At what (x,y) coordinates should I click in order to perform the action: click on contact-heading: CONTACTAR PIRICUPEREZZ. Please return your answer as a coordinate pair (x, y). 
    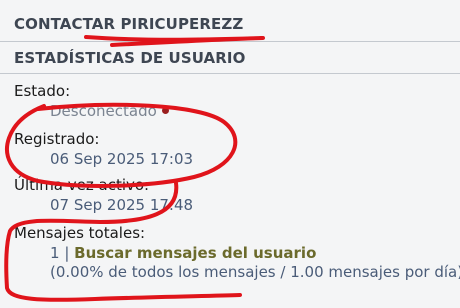
    Looking at the image, I should click on (129, 24).